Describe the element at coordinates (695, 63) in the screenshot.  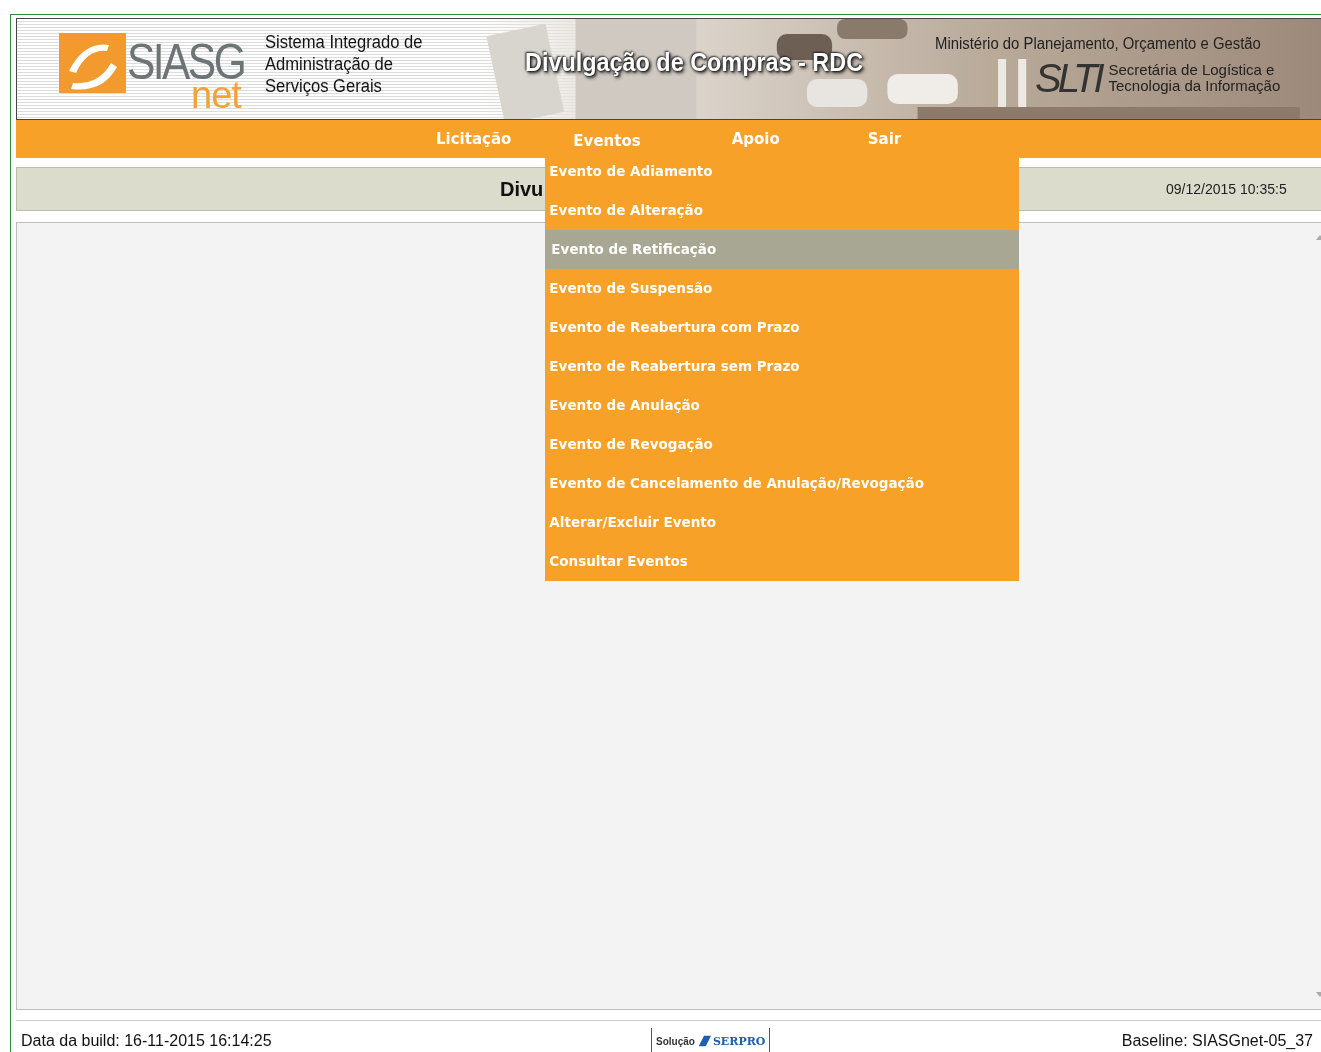
I see `banner-title: Divulgação de Compras - RDC` at that location.